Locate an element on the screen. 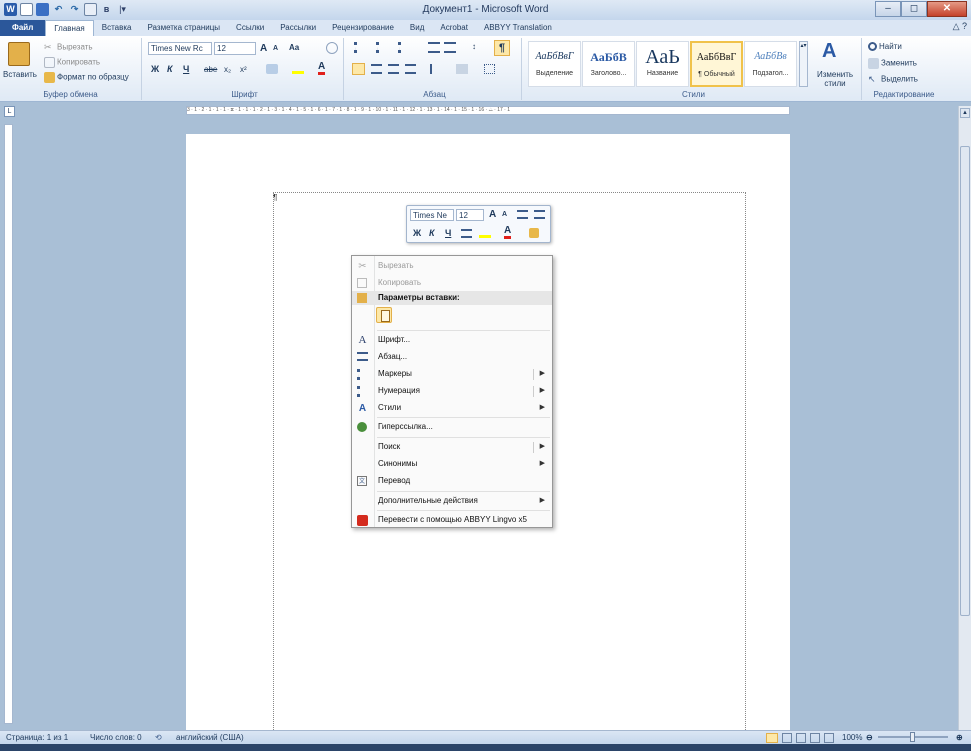  paste-keep-text-icon is located at coordinates (384, 315).